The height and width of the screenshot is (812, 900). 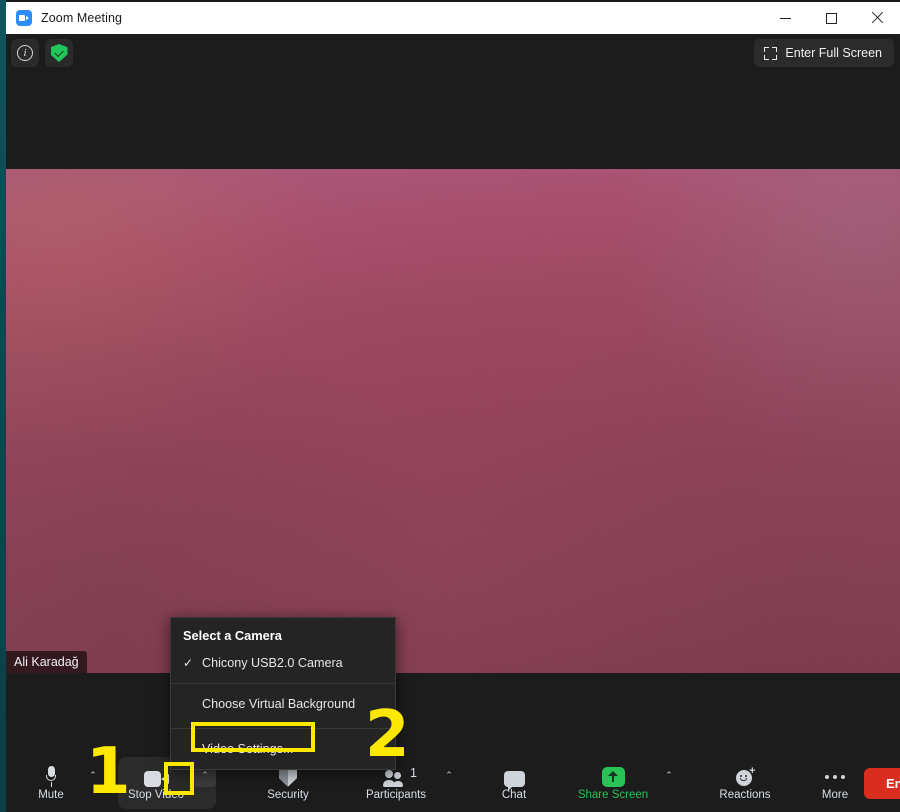 I want to click on info-icon: i, so click(x=25, y=53).